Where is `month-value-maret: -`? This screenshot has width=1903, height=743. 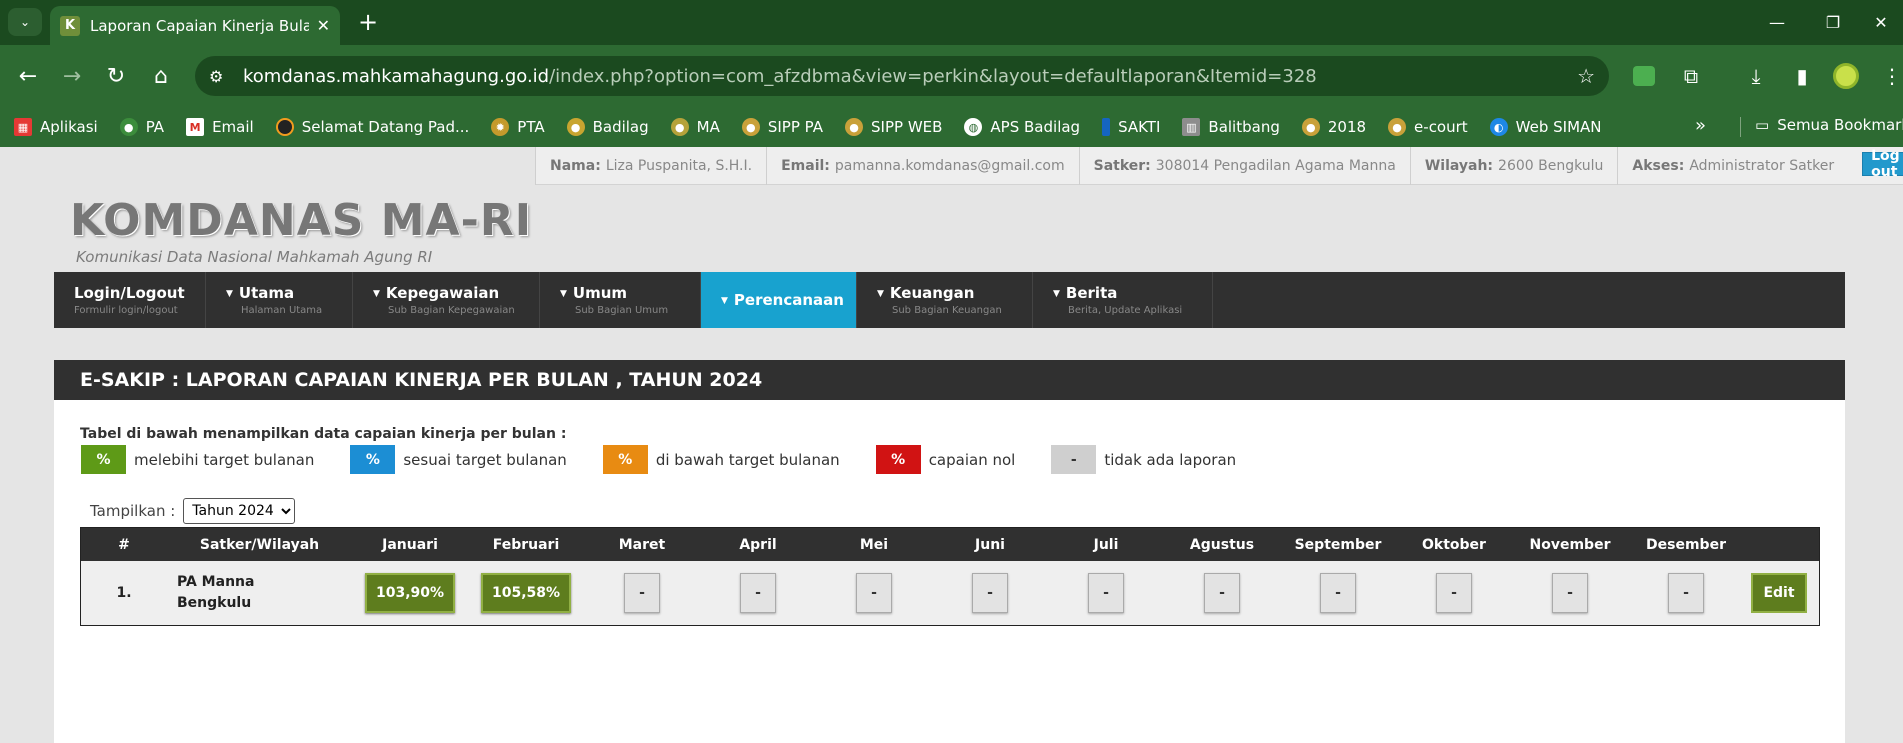 month-value-maret: - is located at coordinates (642, 593).